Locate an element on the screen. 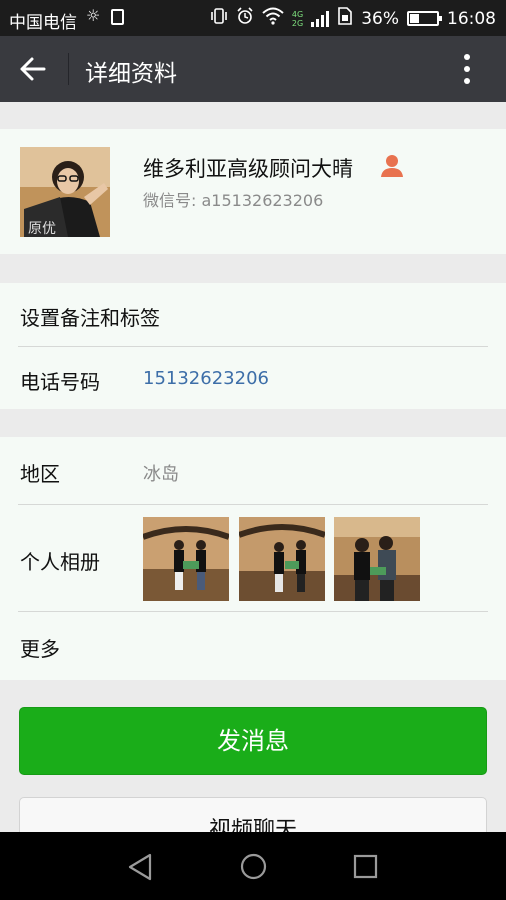 The width and height of the screenshot is (506, 900). nickname: 维多利亚高级顾问大晴 is located at coordinates (248, 169).